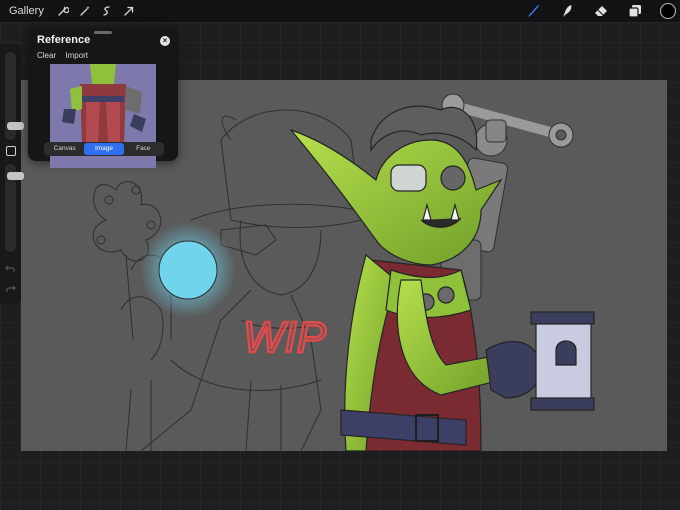  Describe the element at coordinates (64, 40) in the screenshot. I see `panel-title: Reference` at that location.